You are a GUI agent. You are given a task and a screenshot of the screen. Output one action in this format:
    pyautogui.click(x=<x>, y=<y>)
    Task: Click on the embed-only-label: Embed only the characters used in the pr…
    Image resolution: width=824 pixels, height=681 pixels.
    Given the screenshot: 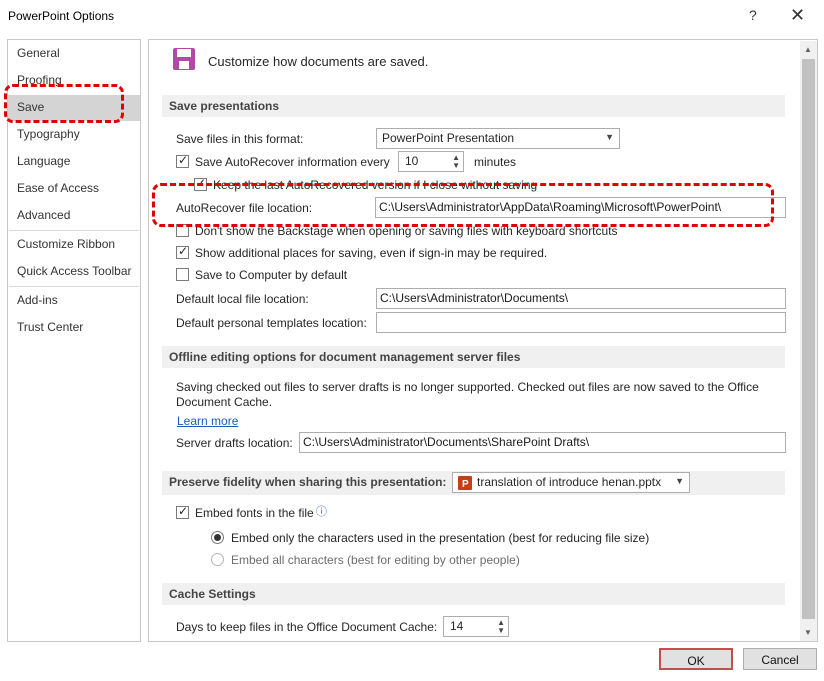 What is the action you would take?
    pyautogui.click(x=440, y=538)
    